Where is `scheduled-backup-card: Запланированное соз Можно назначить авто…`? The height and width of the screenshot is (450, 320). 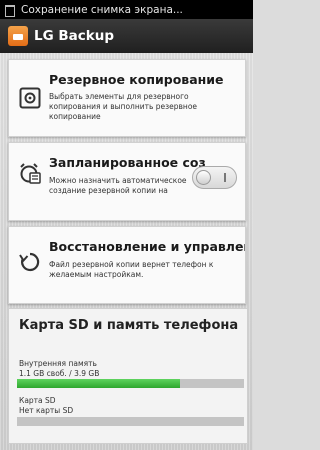
scheduled-backup-card: Запланированное соз Можно назначить авто… is located at coordinates (127, 181).